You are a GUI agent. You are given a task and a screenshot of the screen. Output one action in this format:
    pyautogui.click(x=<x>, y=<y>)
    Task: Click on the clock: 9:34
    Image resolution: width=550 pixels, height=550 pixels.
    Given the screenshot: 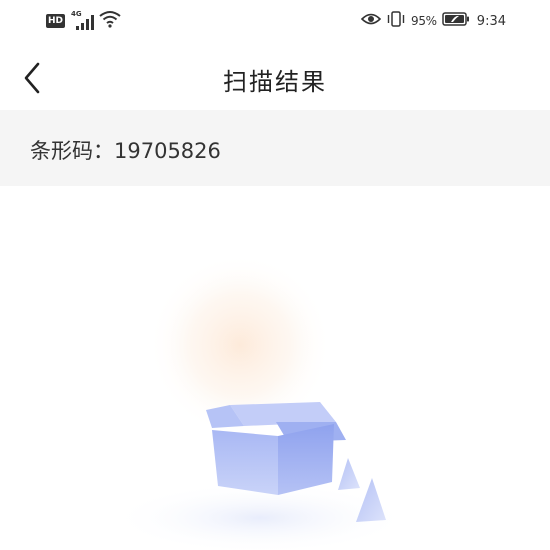 What is the action you would take?
    pyautogui.click(x=491, y=21)
    